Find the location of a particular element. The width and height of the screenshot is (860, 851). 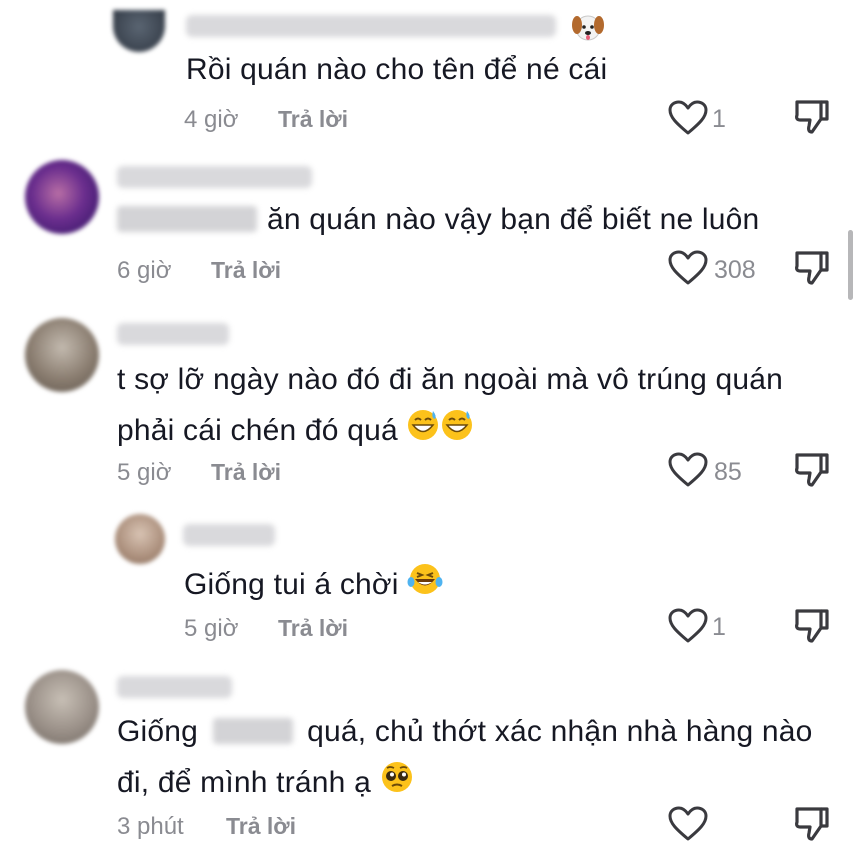

tears-of-joy-emoji is located at coordinates (425, 584).